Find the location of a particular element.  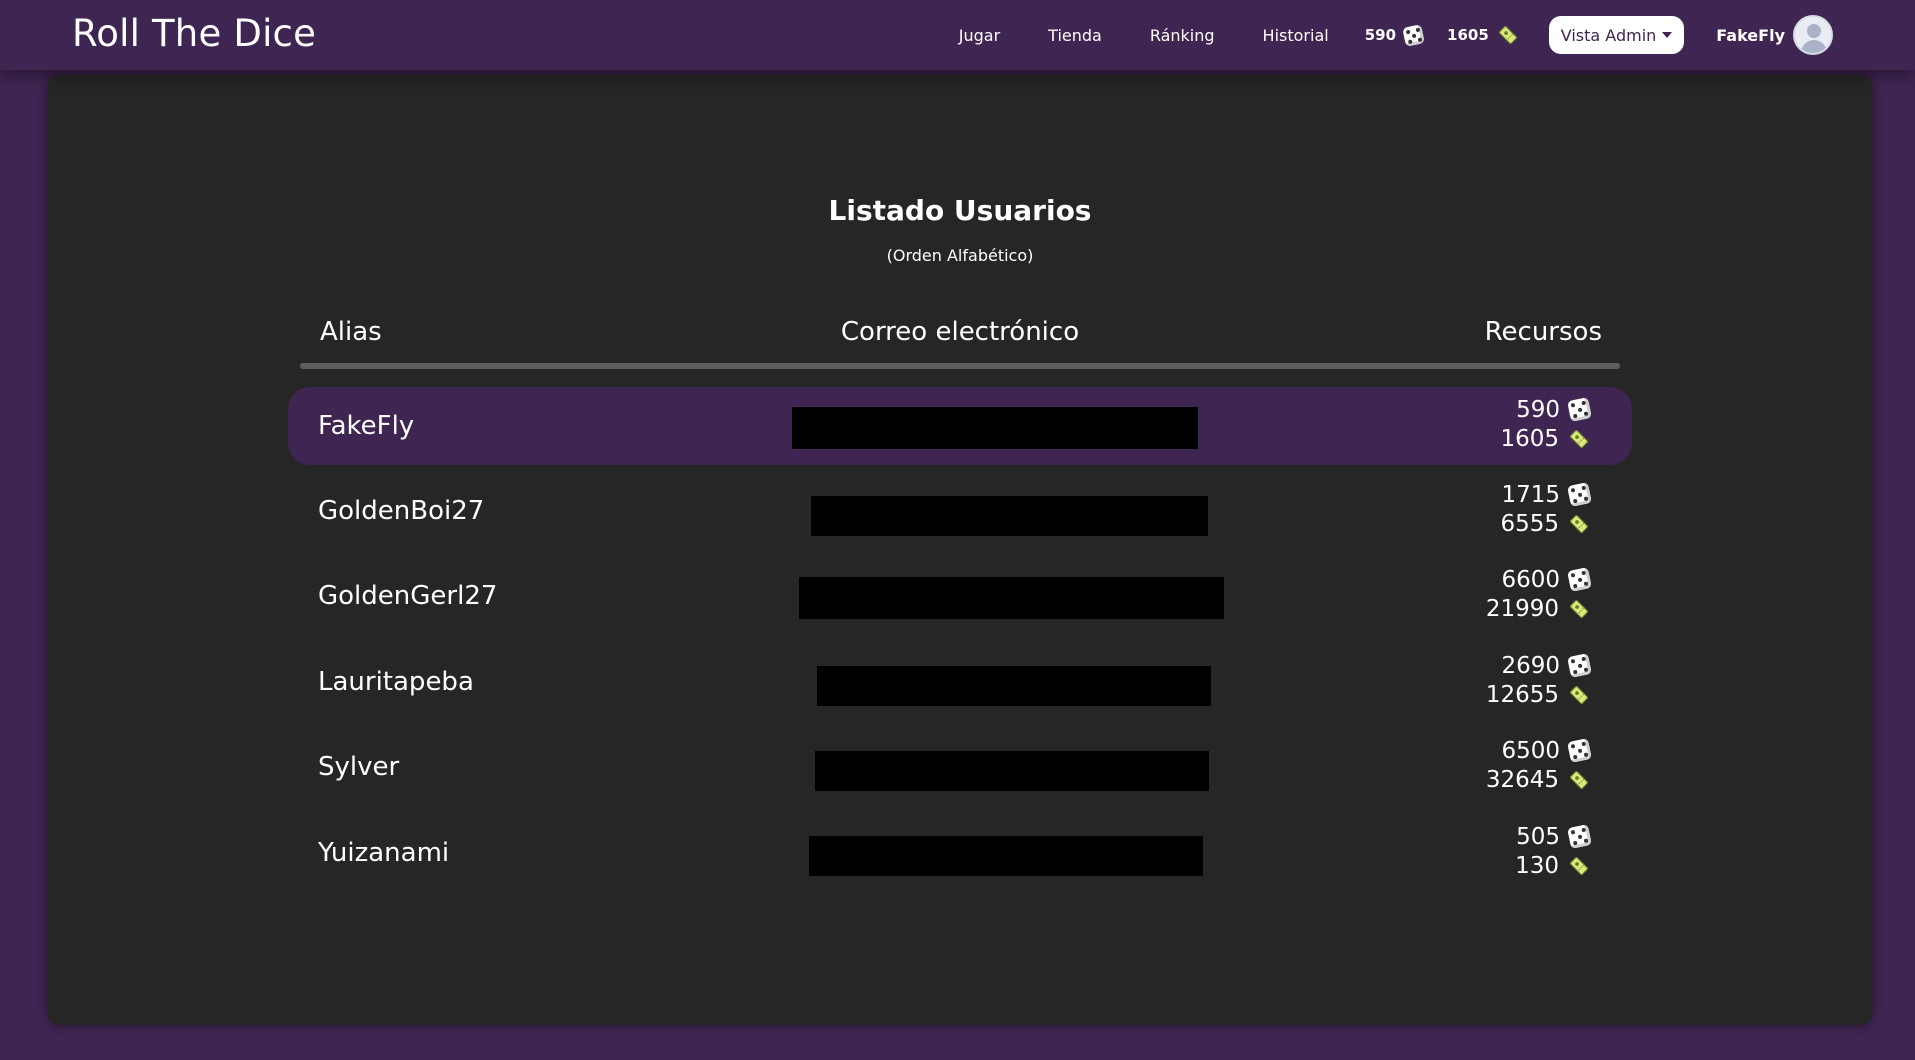

ticket-resource: 12655 is located at coordinates (1538, 694).